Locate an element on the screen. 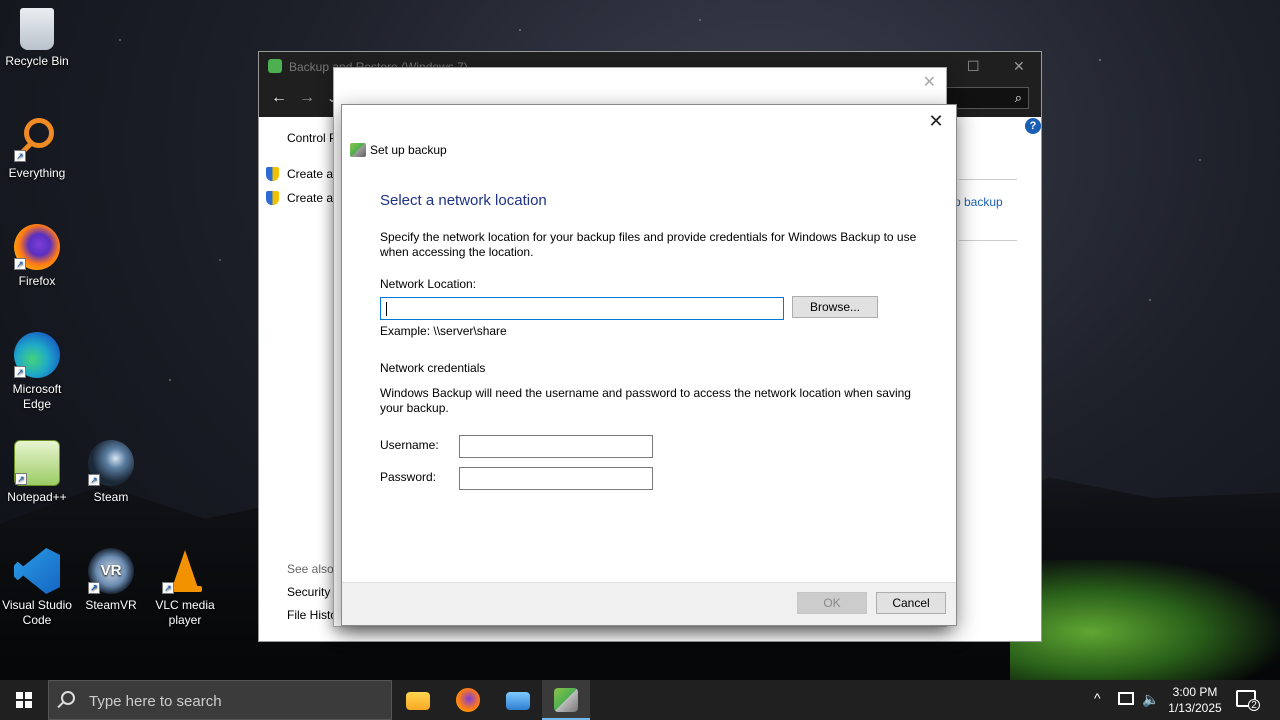  desktop-icon-firefox: ↗ Firefox is located at coordinates (37, 256).